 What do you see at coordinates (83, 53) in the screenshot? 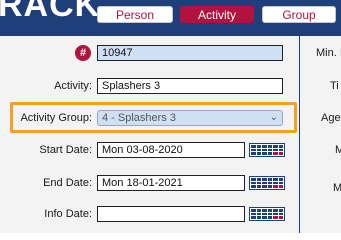
I see `hash-icon: #` at bounding box center [83, 53].